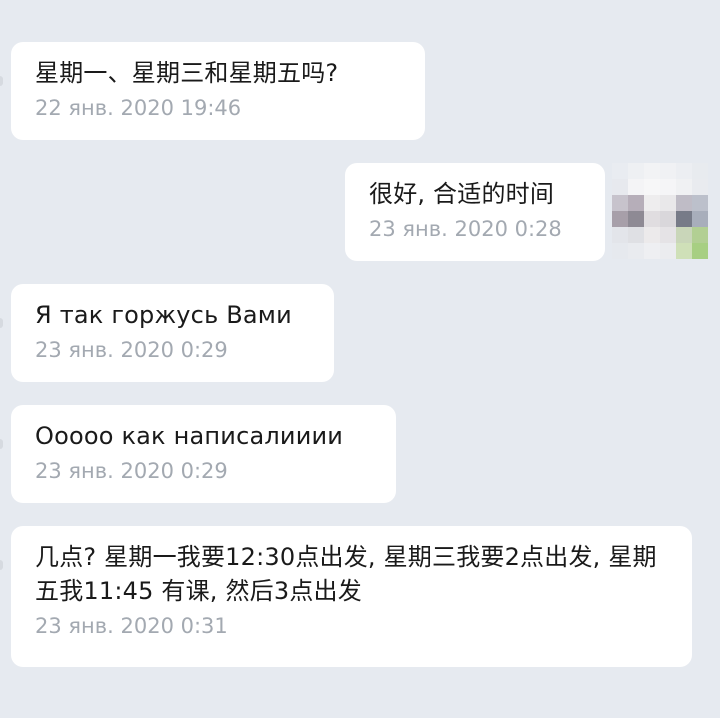 The height and width of the screenshot is (718, 720). I want to click on user-avatar, so click(660, 211).